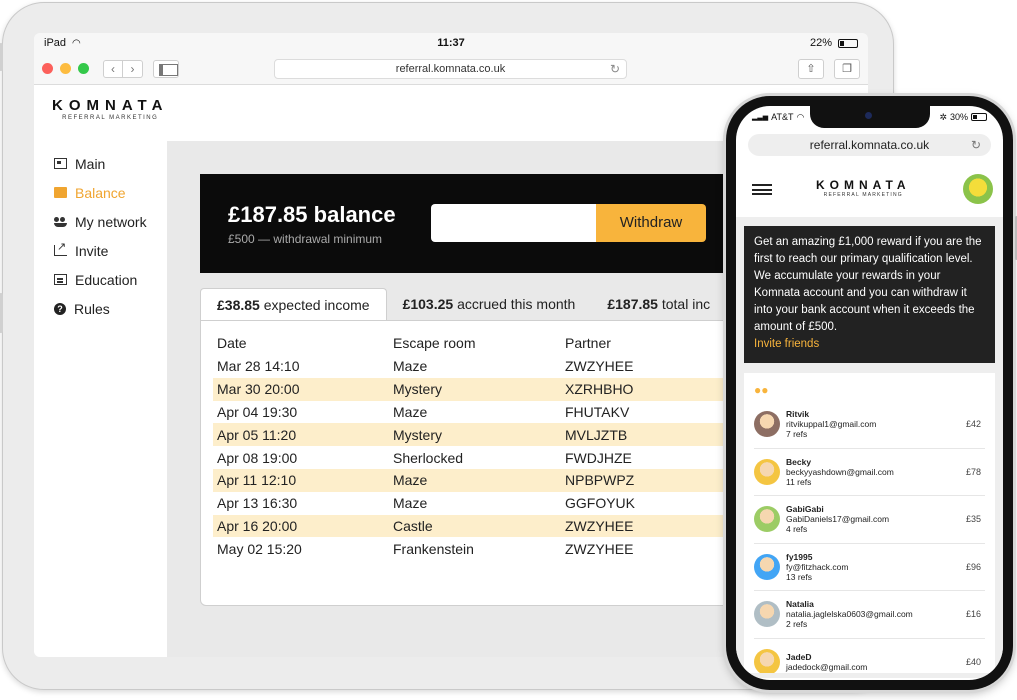  What do you see at coordinates (65, 68) in the screenshot?
I see `minimize-dot-icon` at bounding box center [65, 68].